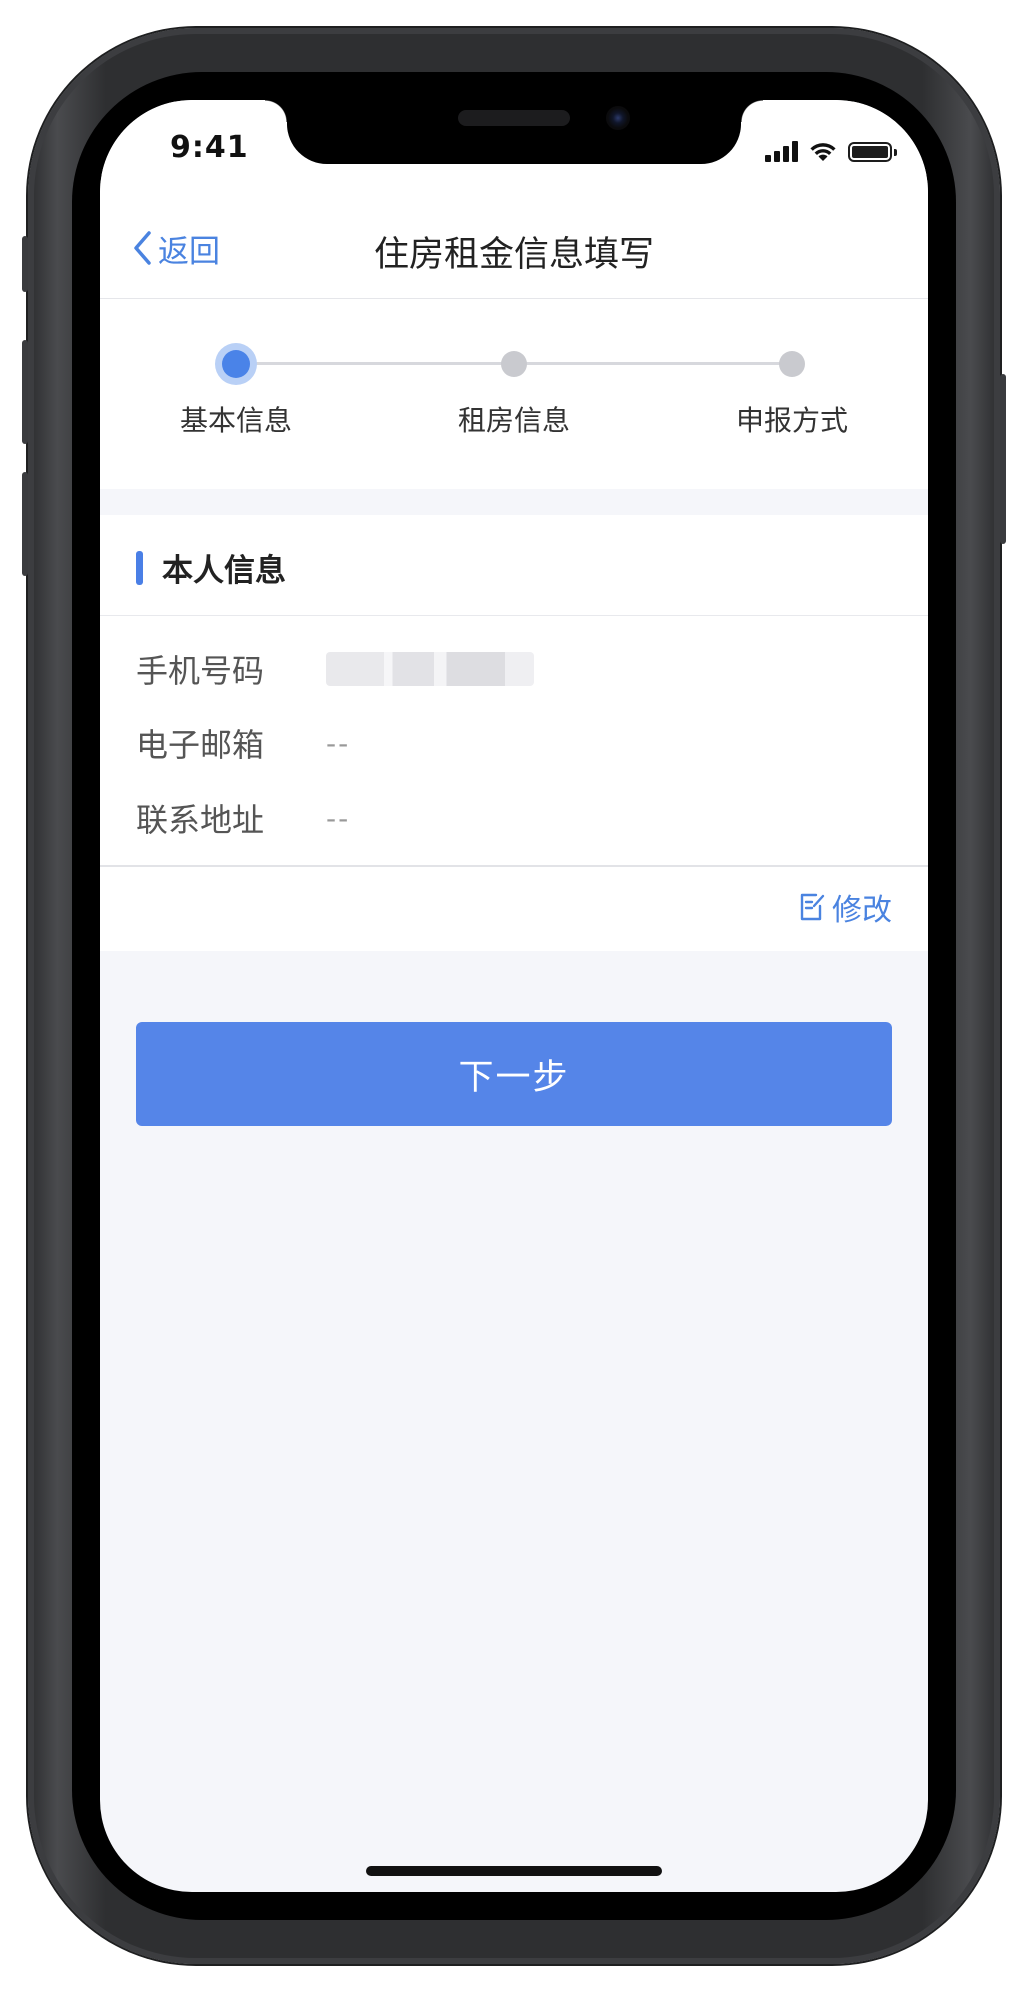 The width and height of the screenshot is (1028, 1992). What do you see at coordinates (236, 389) in the screenshot?
I see `step-basic-info: 基本信息` at bounding box center [236, 389].